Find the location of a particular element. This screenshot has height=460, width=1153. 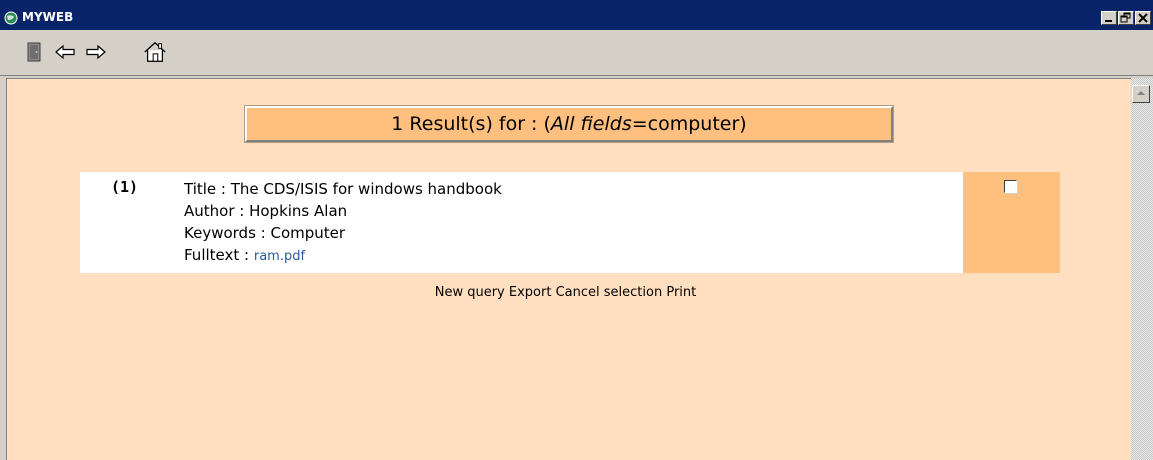

results-count-text: 1 Result(s) for : ( is located at coordinates (471, 124).